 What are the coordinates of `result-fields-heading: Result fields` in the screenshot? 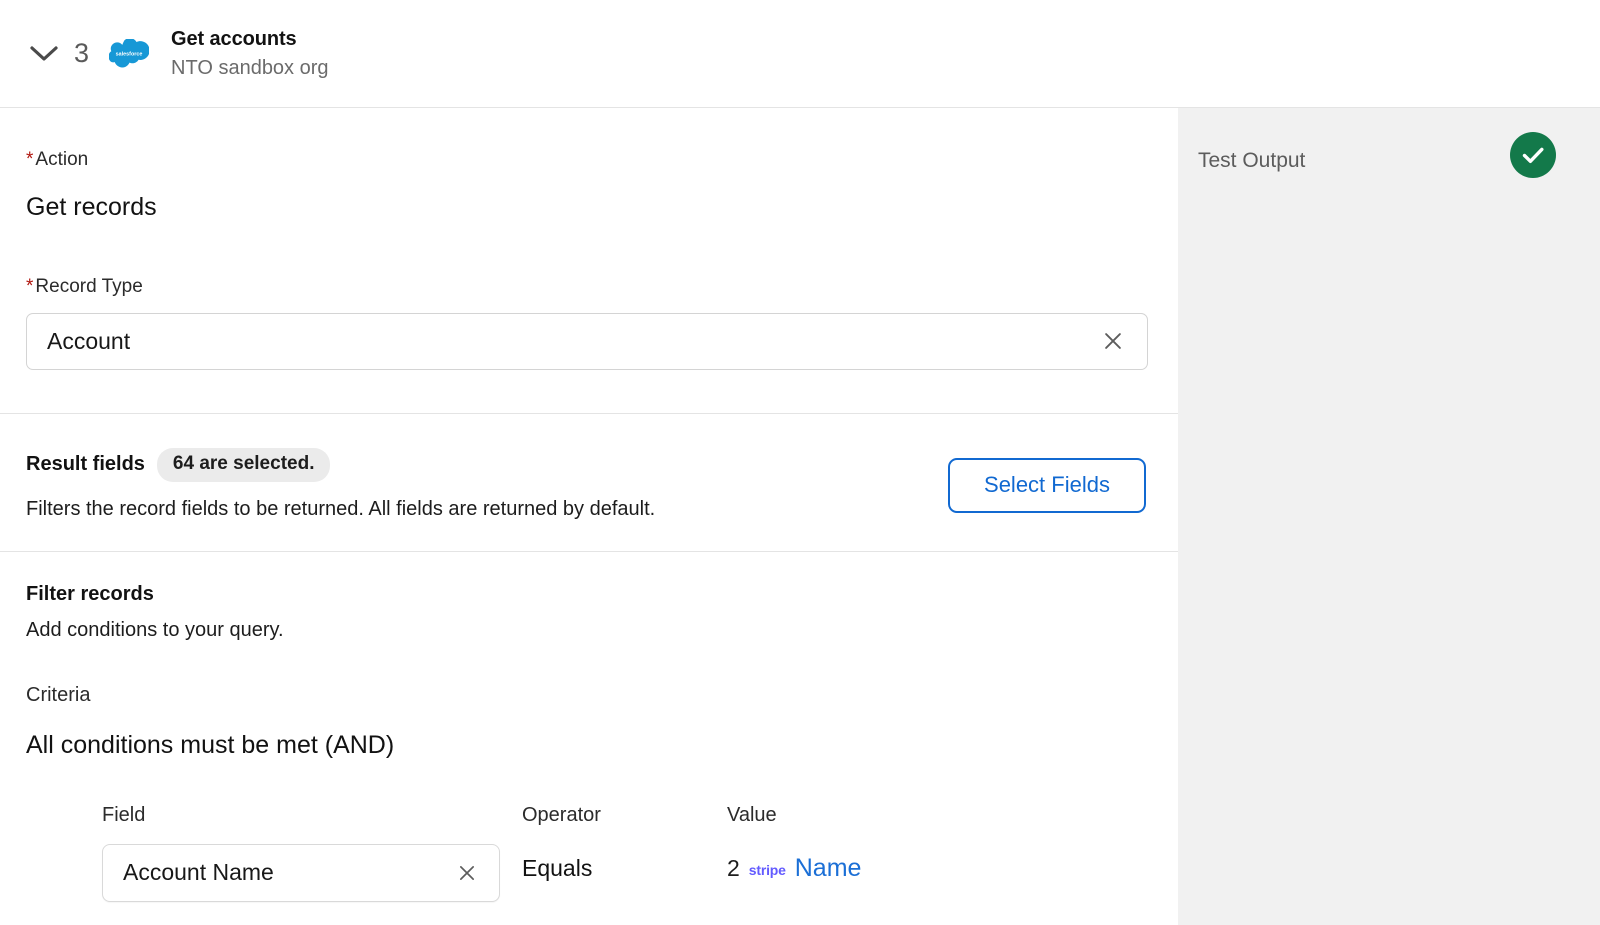 It's located at (85, 464).